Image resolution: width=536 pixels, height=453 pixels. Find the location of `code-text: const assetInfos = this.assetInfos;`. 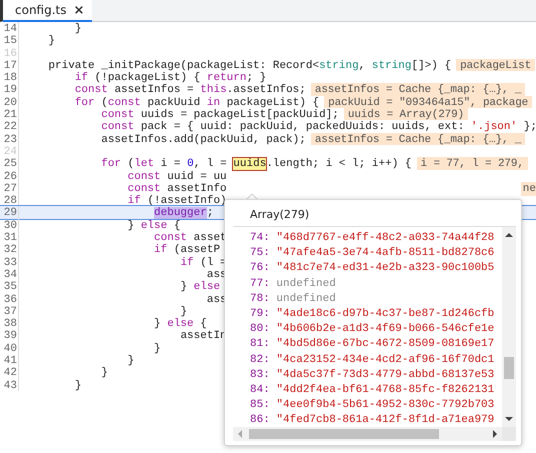

code-text: const assetInfos = this.assetInfos; is located at coordinates (190, 89).